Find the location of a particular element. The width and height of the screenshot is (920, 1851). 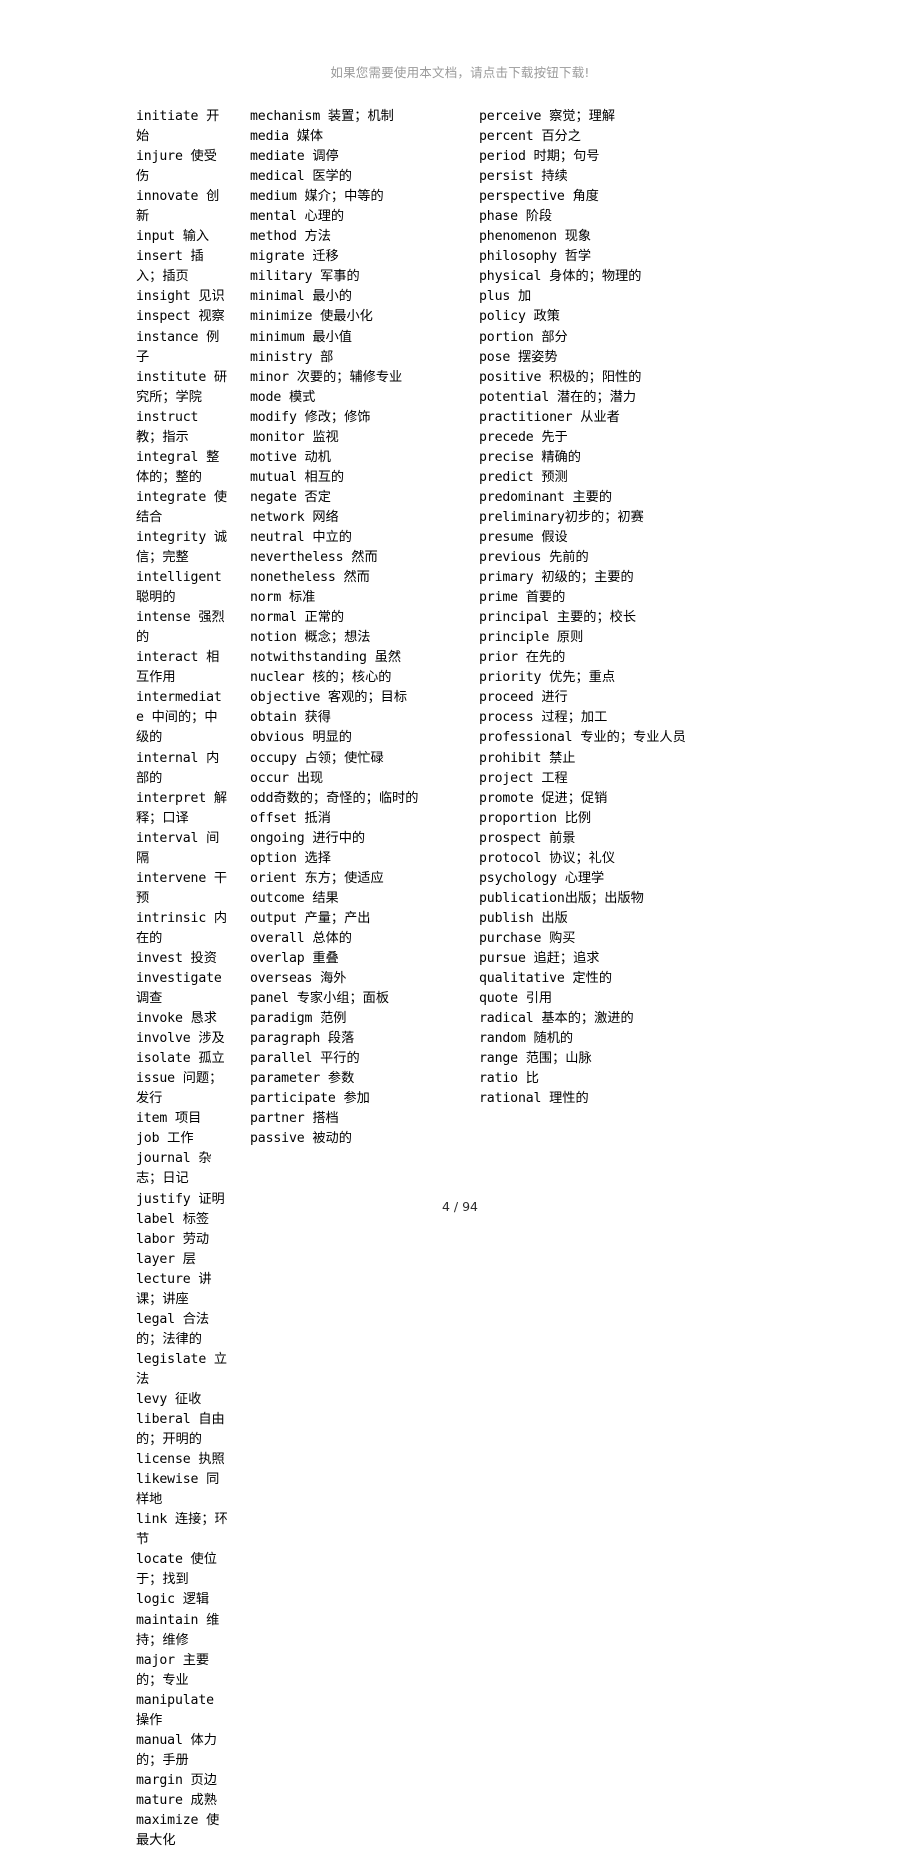

entry-term: media is located at coordinates (273, 137).